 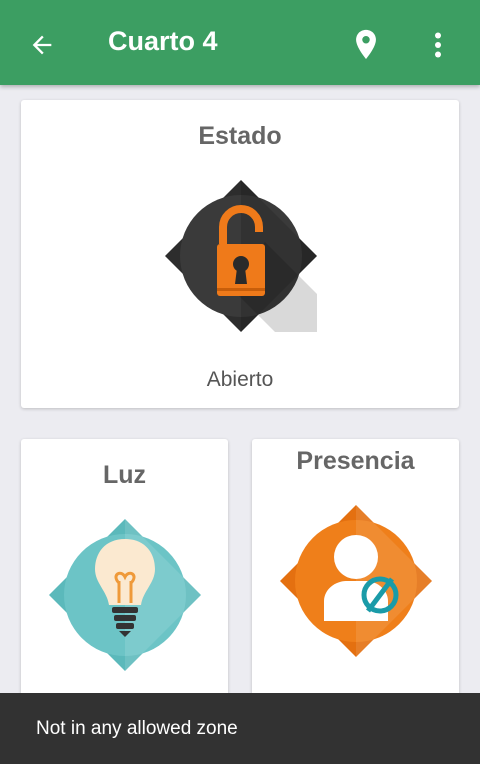 I want to click on snackbar-message: Not in any allowed zone, so click(x=137, y=728).